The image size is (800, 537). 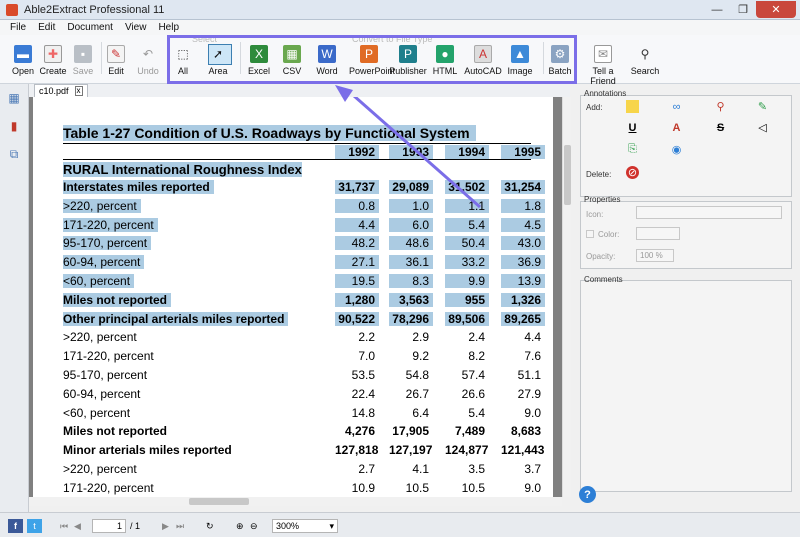 I want to click on search-button: ⚲ Search, so click(x=645, y=60).